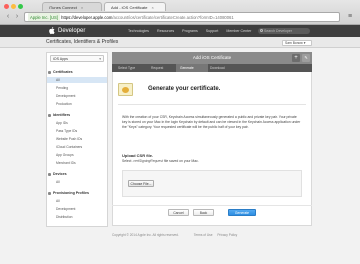  What do you see at coordinates (13, 6) in the screenshot?
I see `minimize-window-button` at bounding box center [13, 6].